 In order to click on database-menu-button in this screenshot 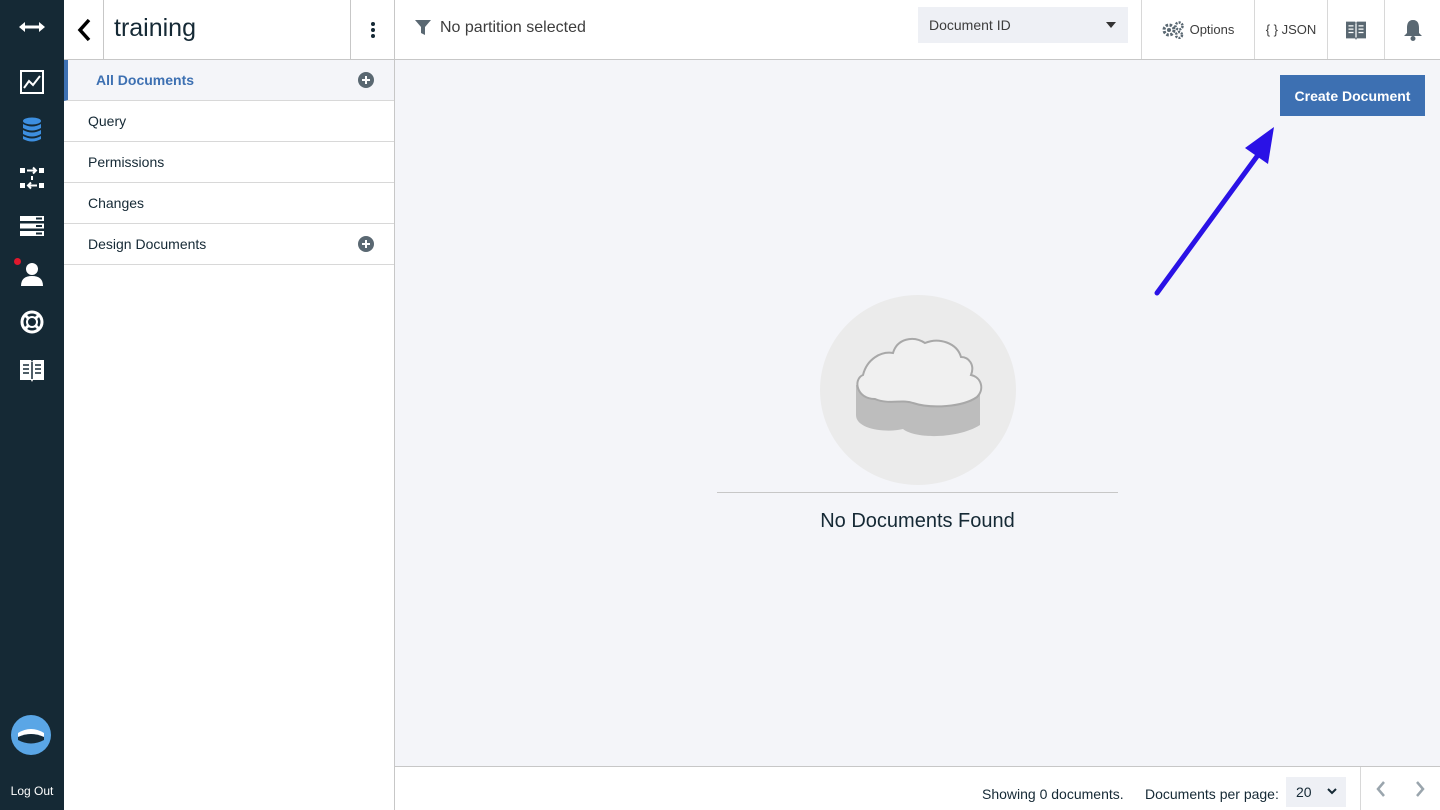, I will do `click(372, 29)`.